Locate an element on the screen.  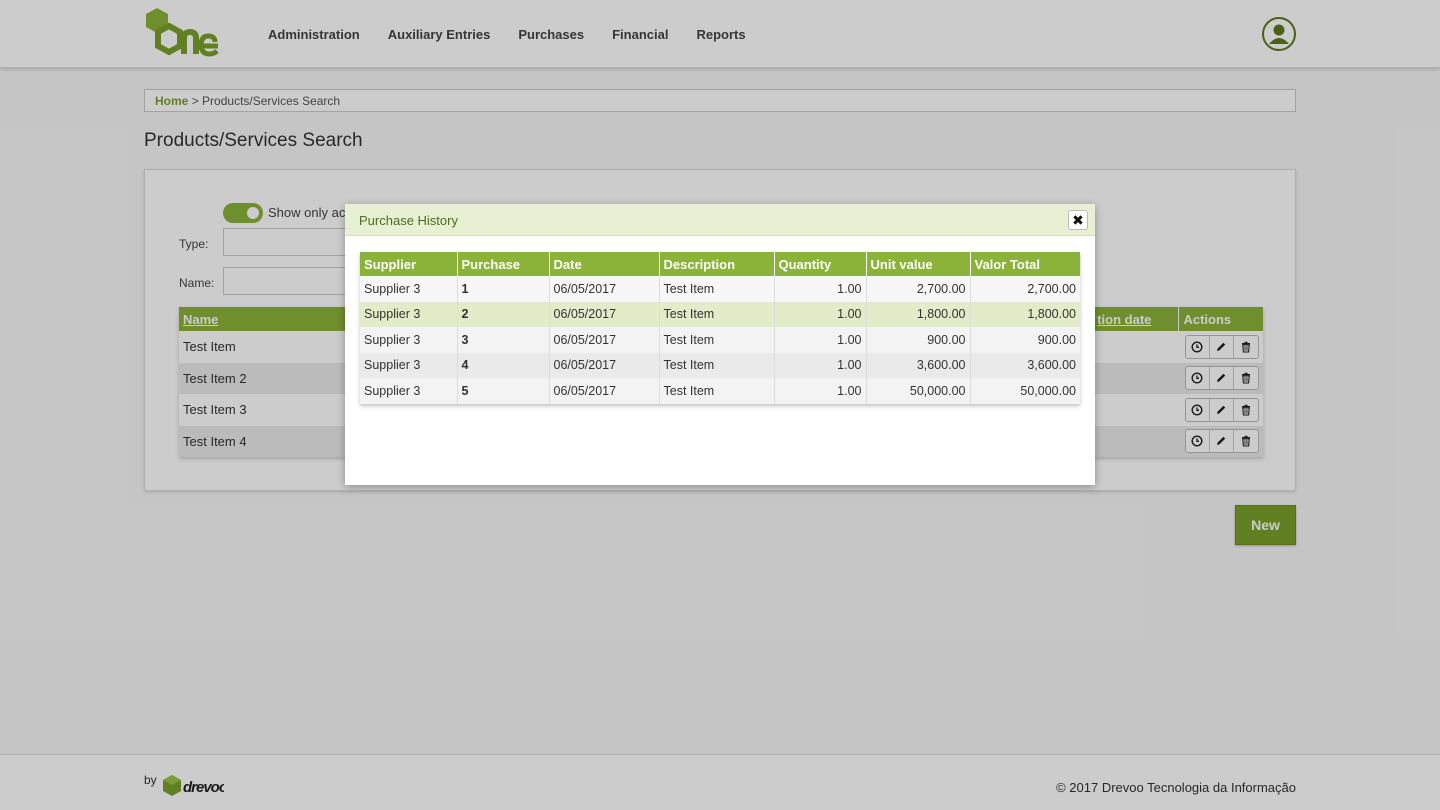
column-header-purchase: Purchase is located at coordinates (503, 264).